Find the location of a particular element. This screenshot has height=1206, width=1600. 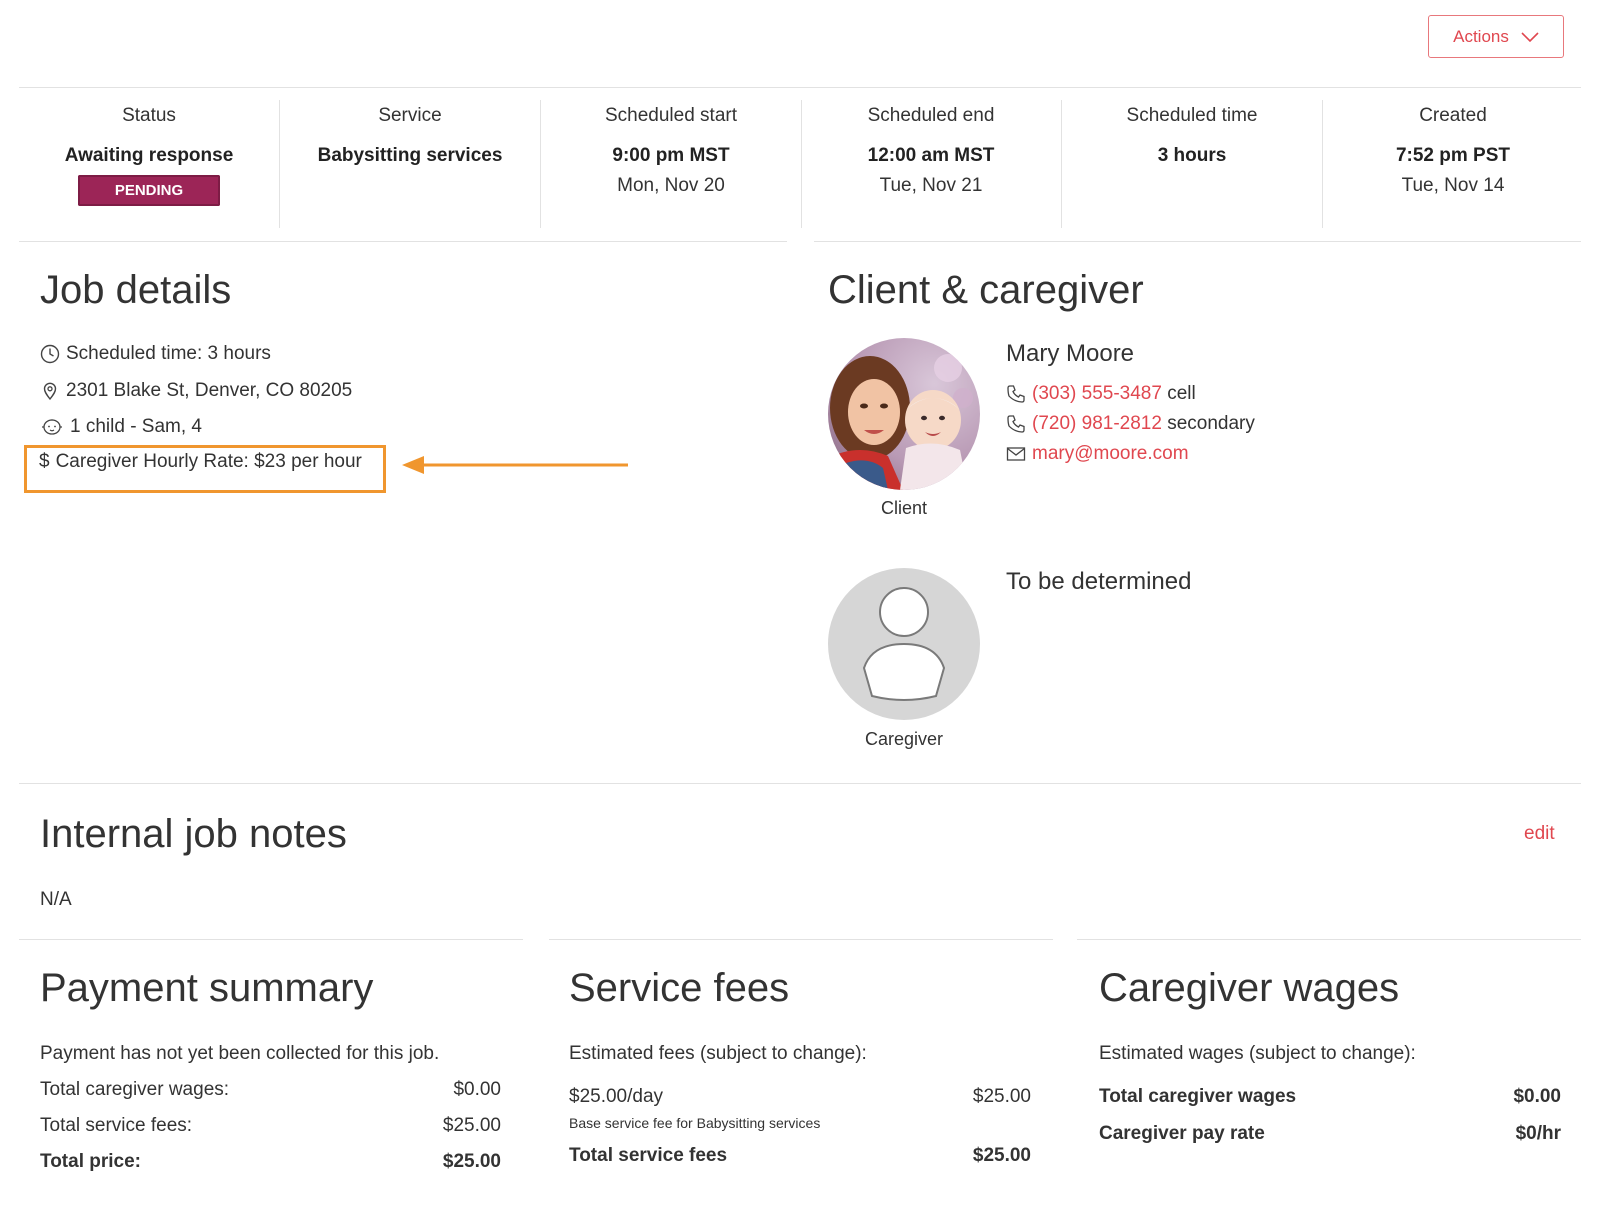

client-name: Mary Moore is located at coordinates (1070, 353).